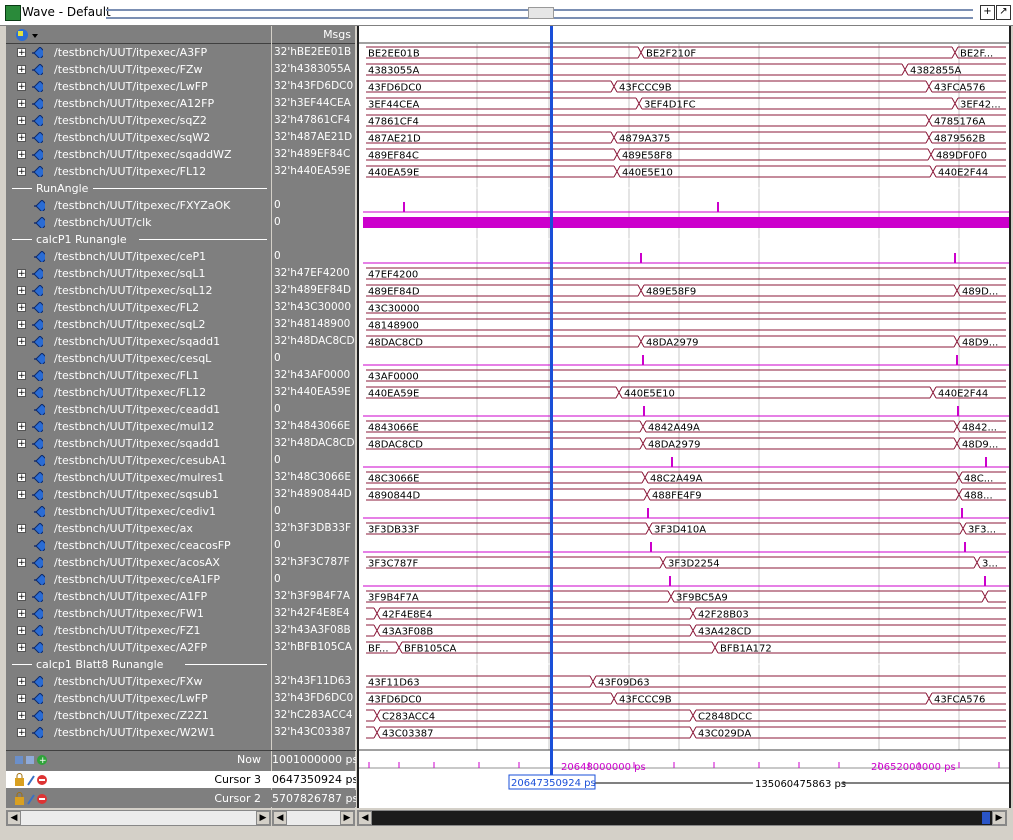 The width and height of the screenshot is (1013, 840). I want to click on signal-row: /testbnch/UUT/itpexec/ceP1, so click(138, 256).